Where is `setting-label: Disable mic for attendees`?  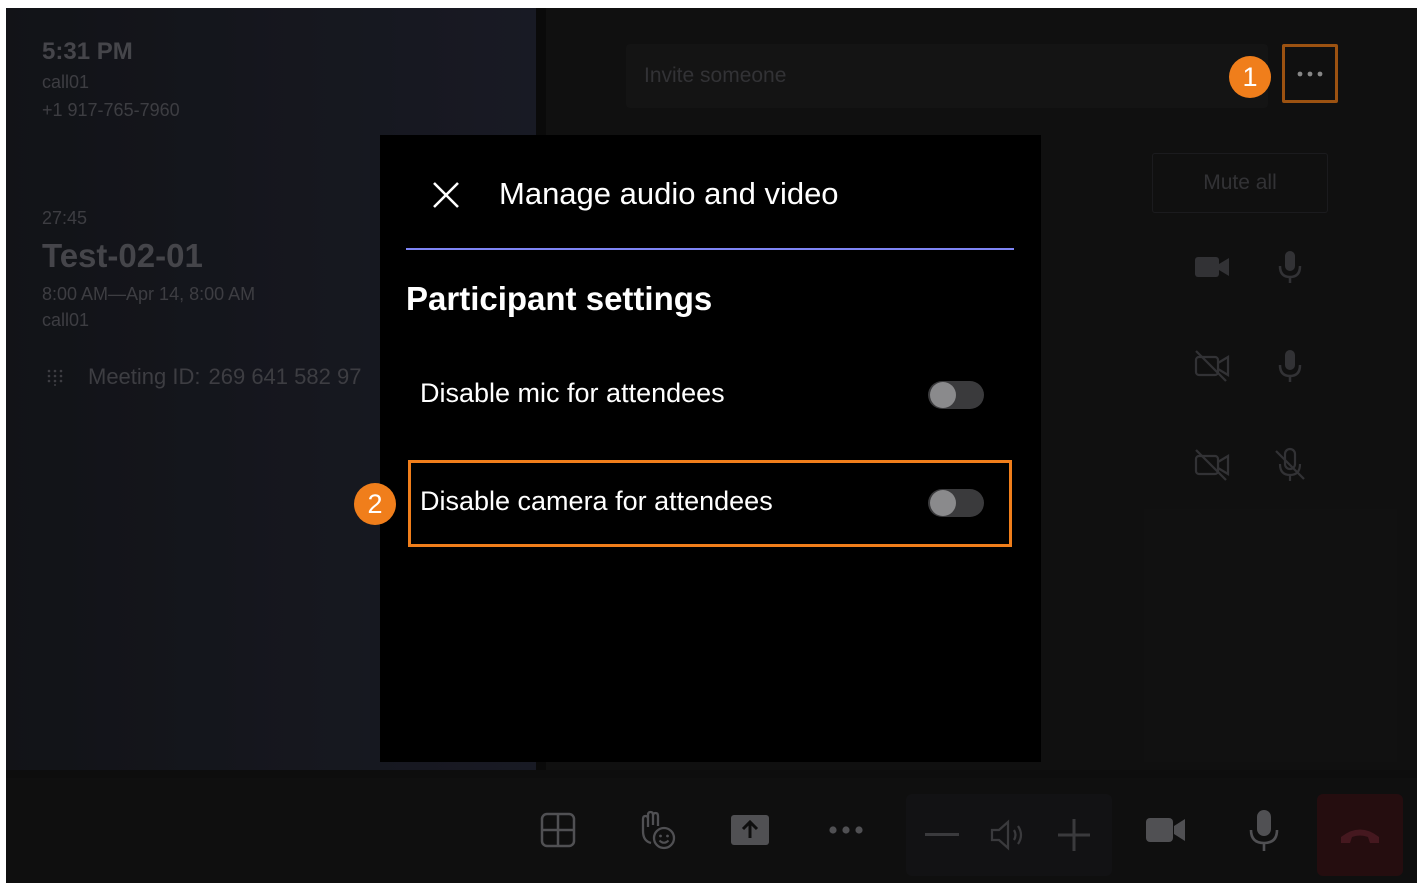 setting-label: Disable mic for attendees is located at coordinates (572, 393).